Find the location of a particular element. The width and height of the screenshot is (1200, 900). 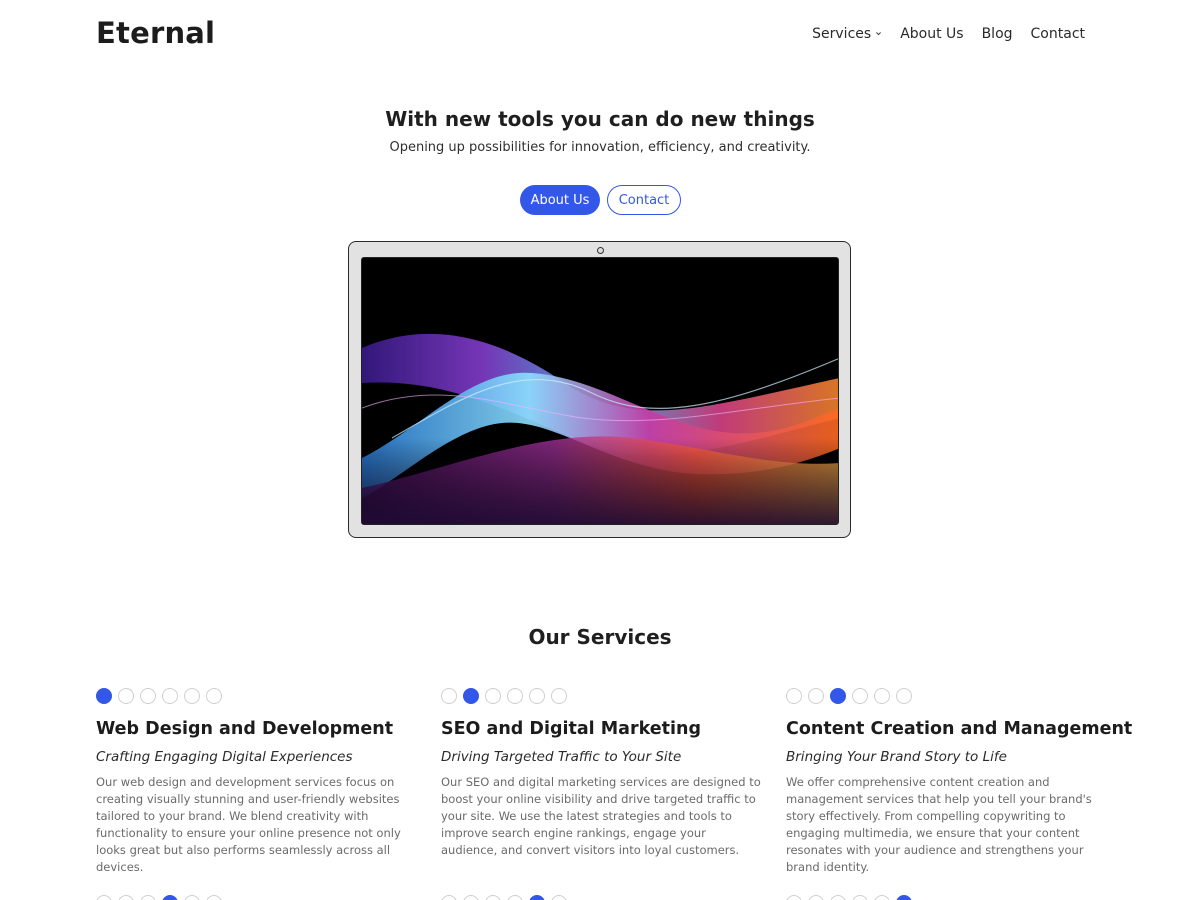

site-header: Eternal Services About Us Blog Contact is located at coordinates (600, 35).